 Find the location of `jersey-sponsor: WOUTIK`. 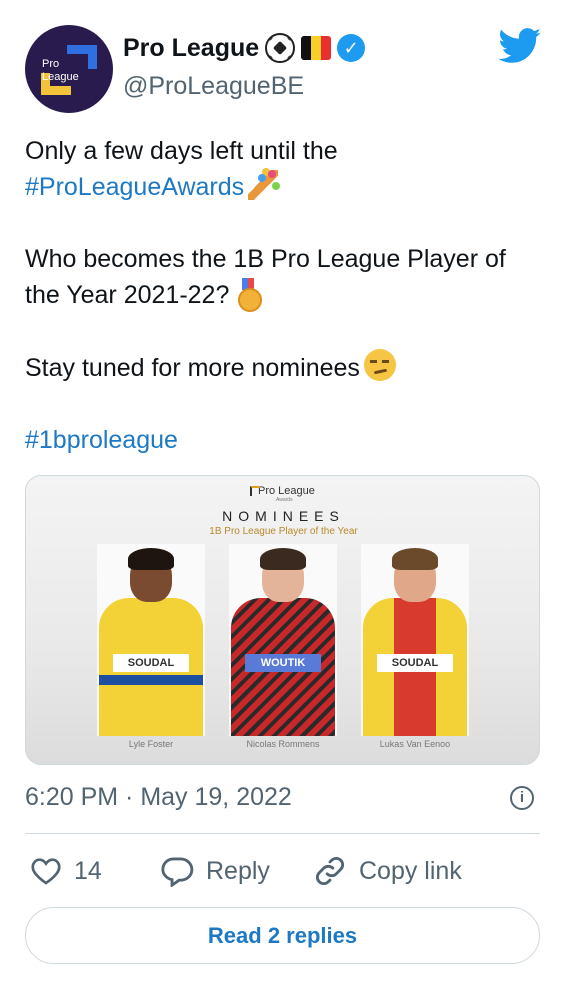

jersey-sponsor: WOUTIK is located at coordinates (283, 663).